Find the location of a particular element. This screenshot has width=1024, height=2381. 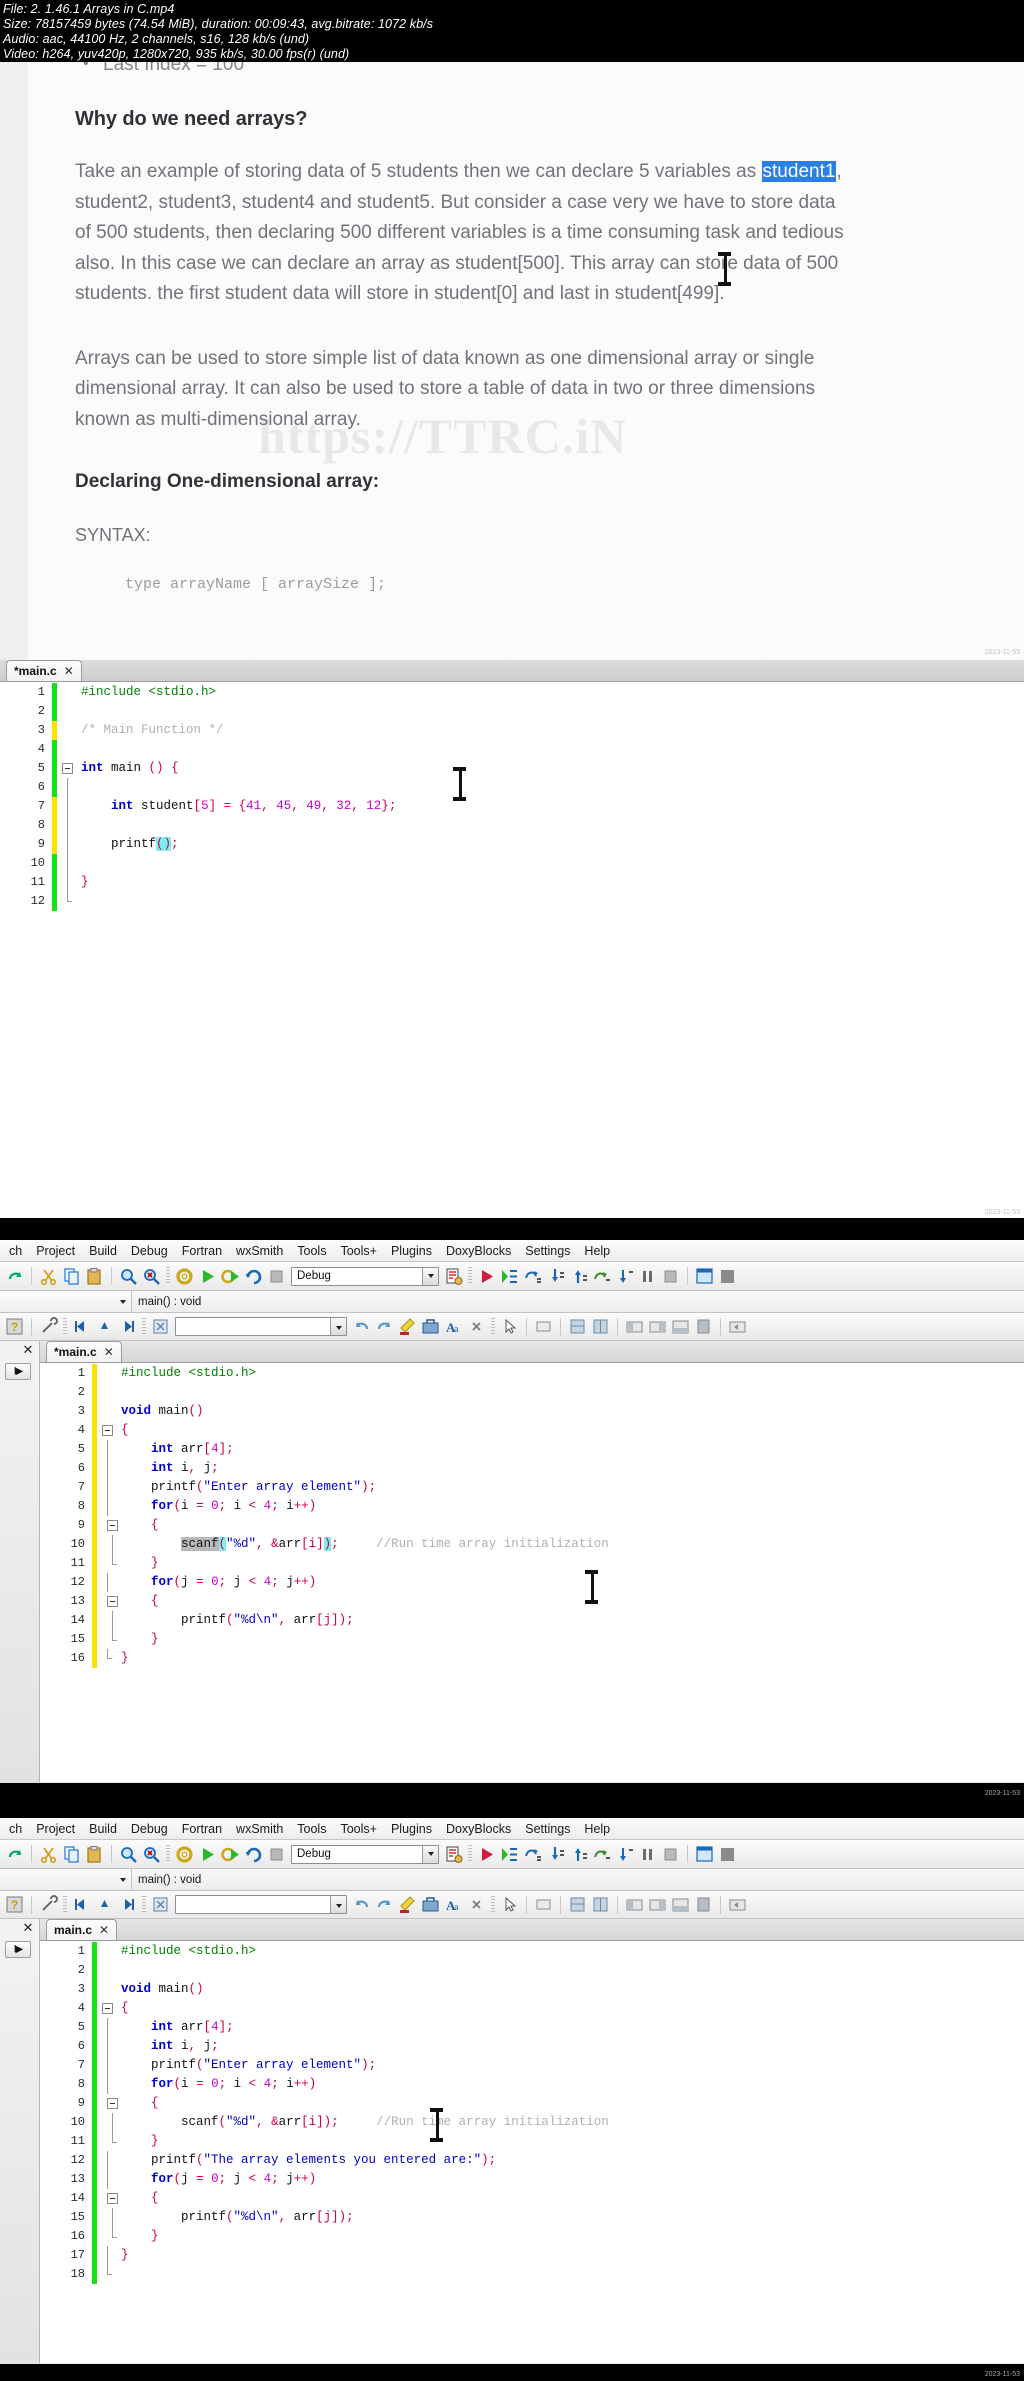

goto-next-icon is located at coordinates (127, 1904).